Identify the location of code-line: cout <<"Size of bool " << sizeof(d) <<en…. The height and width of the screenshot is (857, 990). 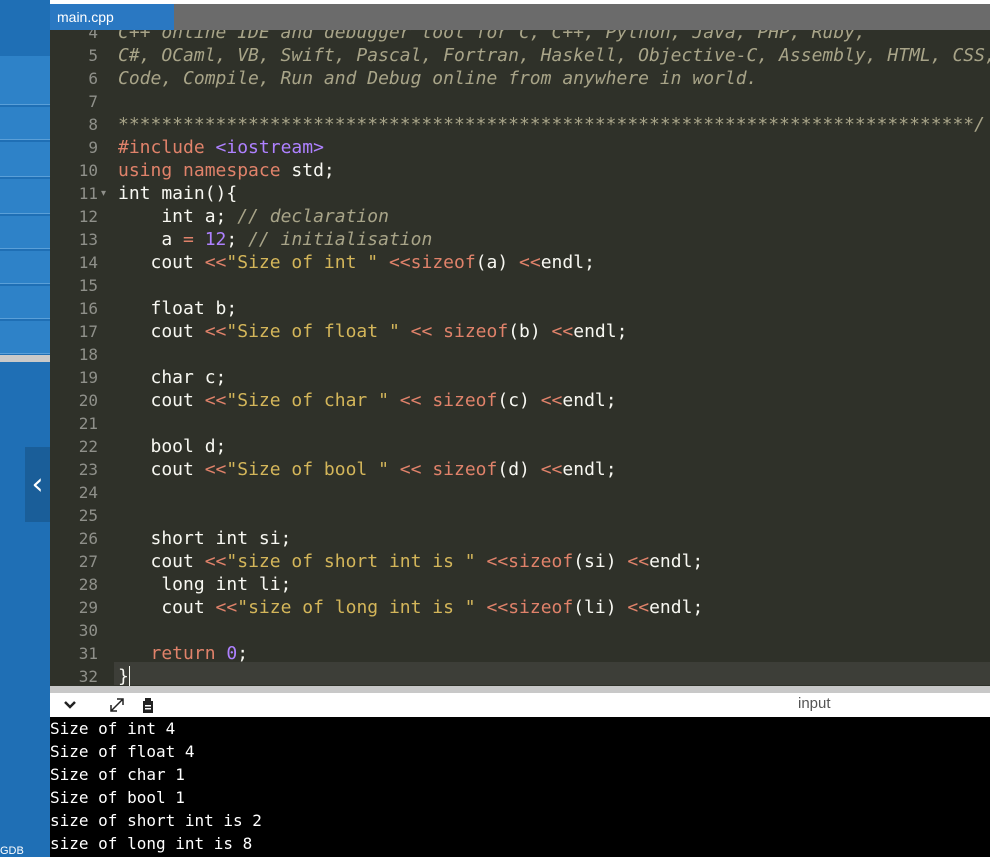
(367, 469).